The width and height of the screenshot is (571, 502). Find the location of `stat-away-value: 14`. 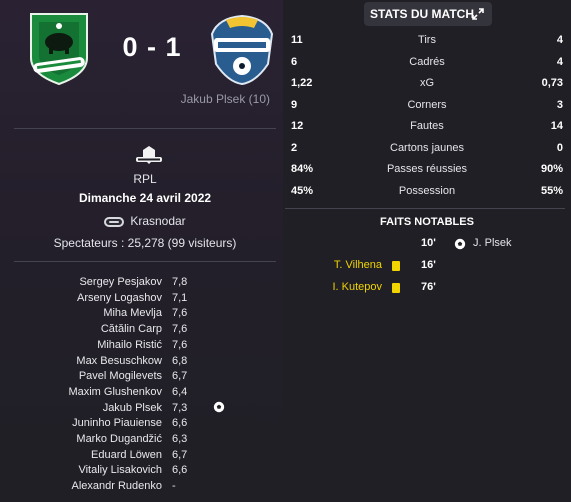

stat-away-value: 14 is located at coordinates (556, 126).